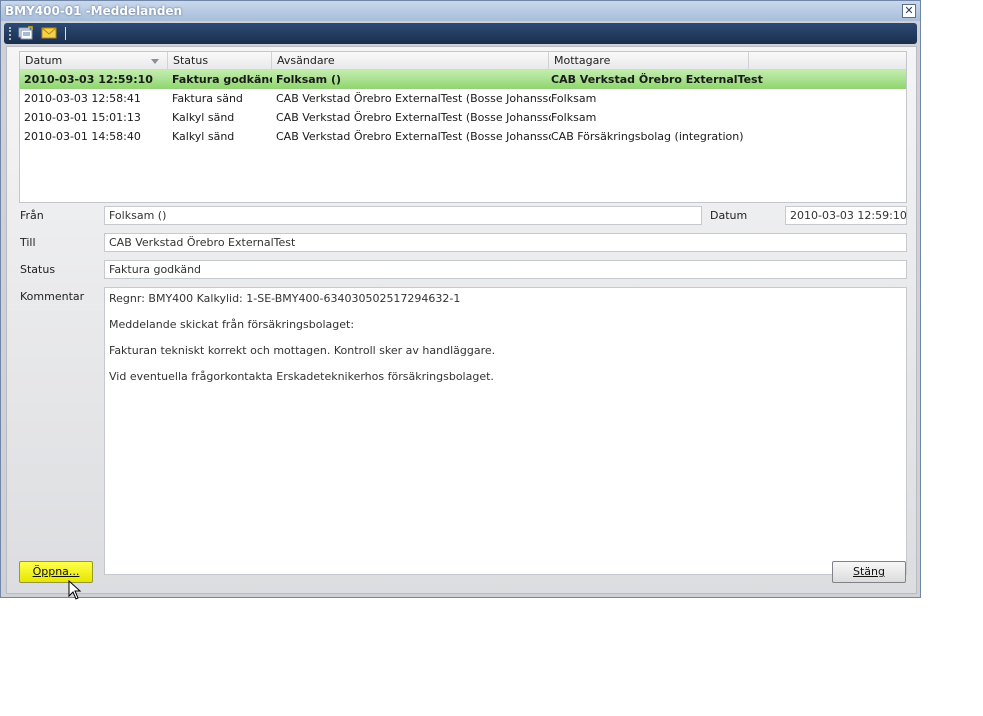  What do you see at coordinates (10, 33) in the screenshot?
I see `toolbar-grip` at bounding box center [10, 33].